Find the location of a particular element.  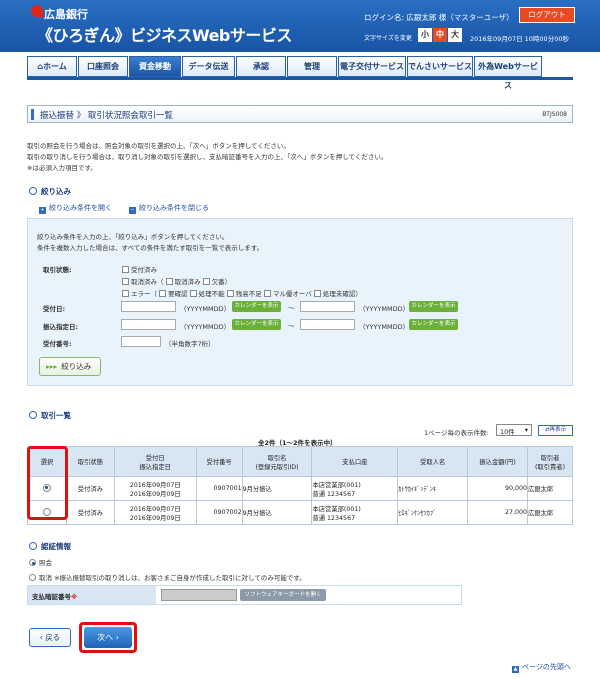

tab-management: 管理 is located at coordinates (312, 66).